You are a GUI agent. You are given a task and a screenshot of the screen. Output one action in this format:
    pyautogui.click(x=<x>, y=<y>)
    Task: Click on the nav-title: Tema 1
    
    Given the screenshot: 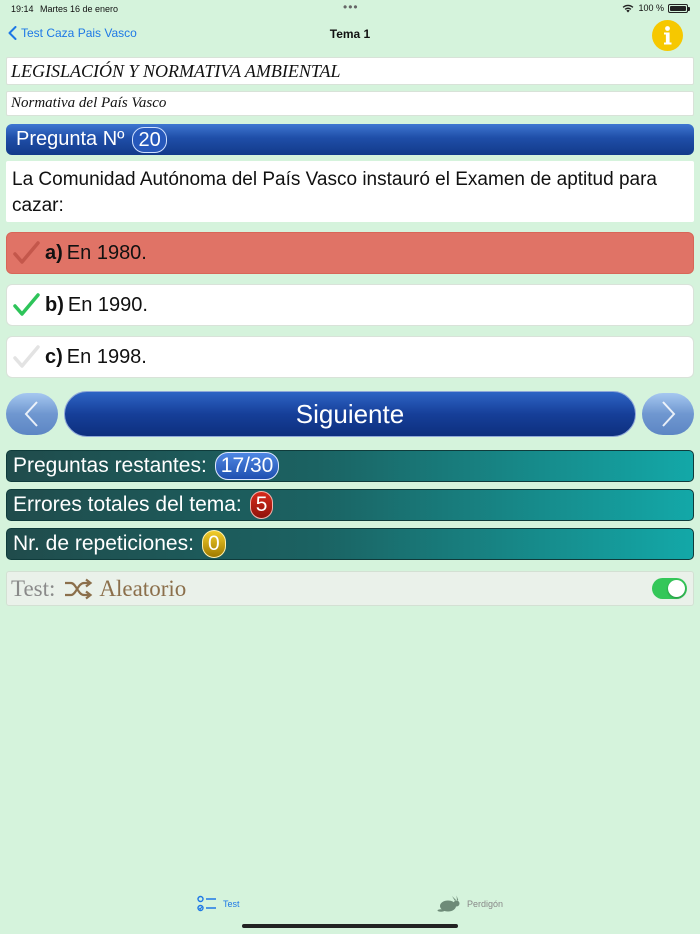 What is the action you would take?
    pyautogui.click(x=350, y=34)
    